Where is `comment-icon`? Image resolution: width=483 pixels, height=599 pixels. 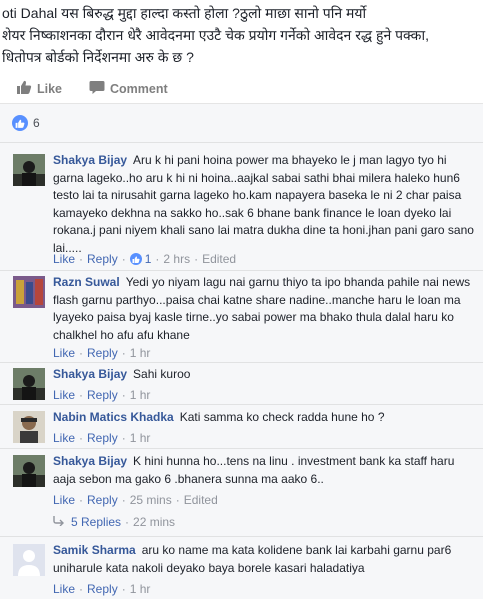 comment-icon is located at coordinates (99, 88).